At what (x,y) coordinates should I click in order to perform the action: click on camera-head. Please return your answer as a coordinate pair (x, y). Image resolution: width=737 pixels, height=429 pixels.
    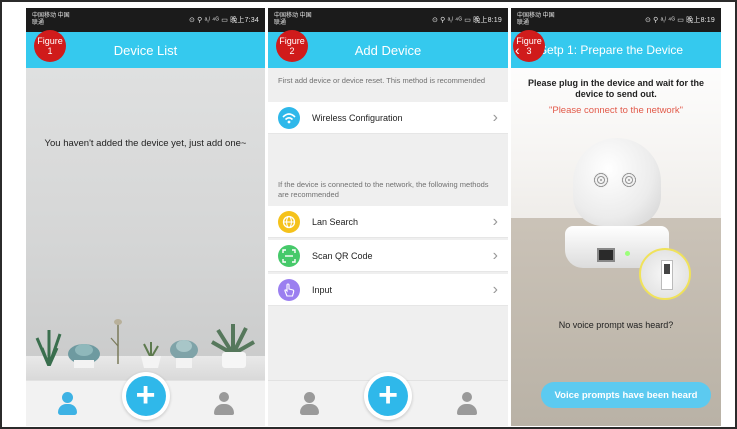
    Looking at the image, I should click on (617, 182).